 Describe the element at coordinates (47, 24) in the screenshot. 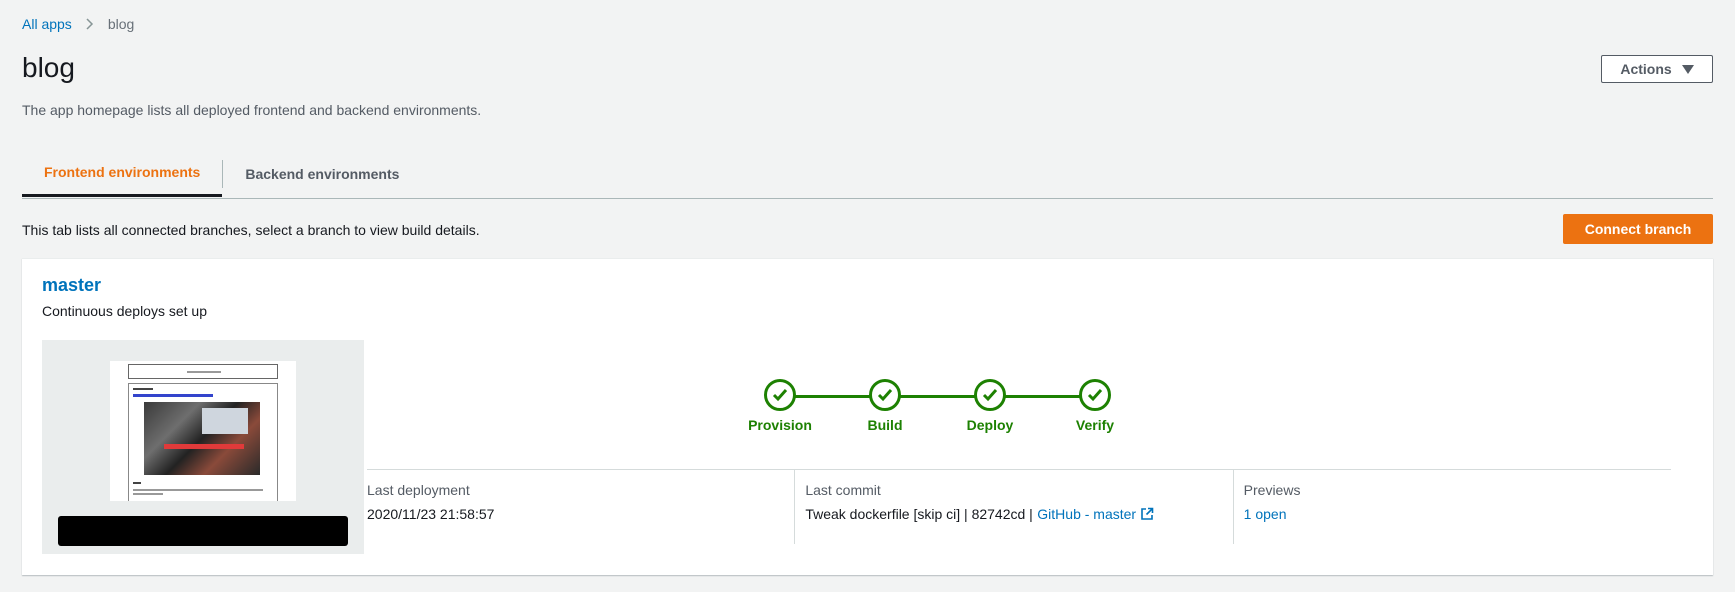

I see `breadcrumb-all-apps-link: All apps` at that location.